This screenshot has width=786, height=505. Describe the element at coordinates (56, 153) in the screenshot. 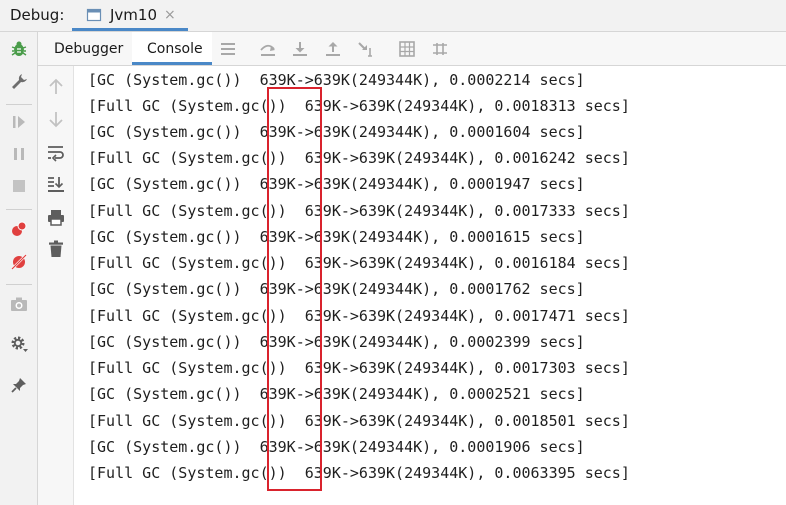

I see `soft-wrap-icon` at that location.